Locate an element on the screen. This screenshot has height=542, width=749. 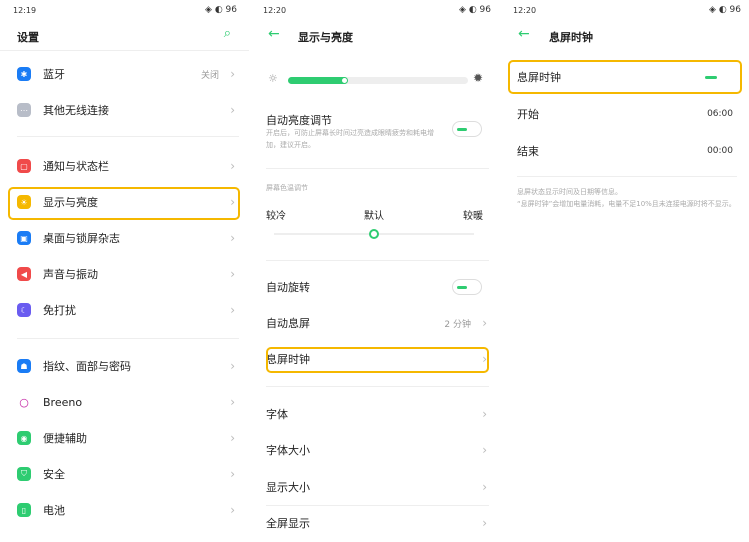
settings-item: ◀ 声音与振动 › is located at coordinates (124, 274).